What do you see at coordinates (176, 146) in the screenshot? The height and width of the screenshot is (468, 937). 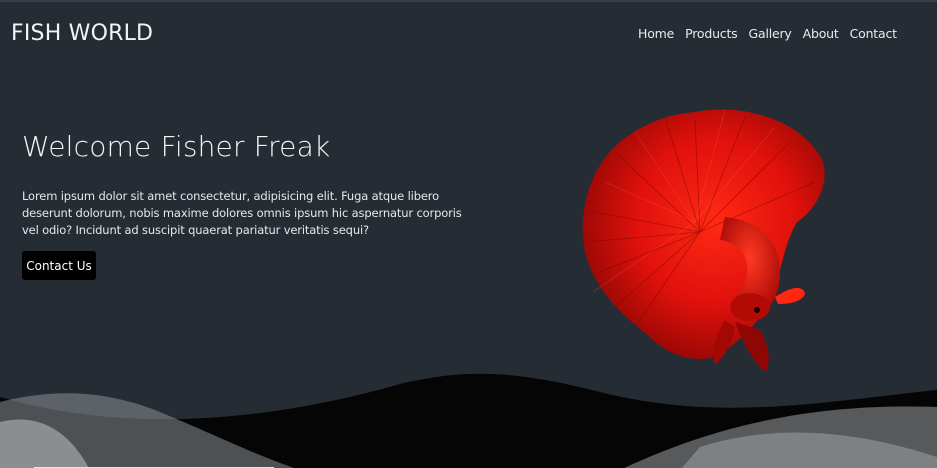 I see `hero-title: Welcome Fisher Freak` at bounding box center [176, 146].